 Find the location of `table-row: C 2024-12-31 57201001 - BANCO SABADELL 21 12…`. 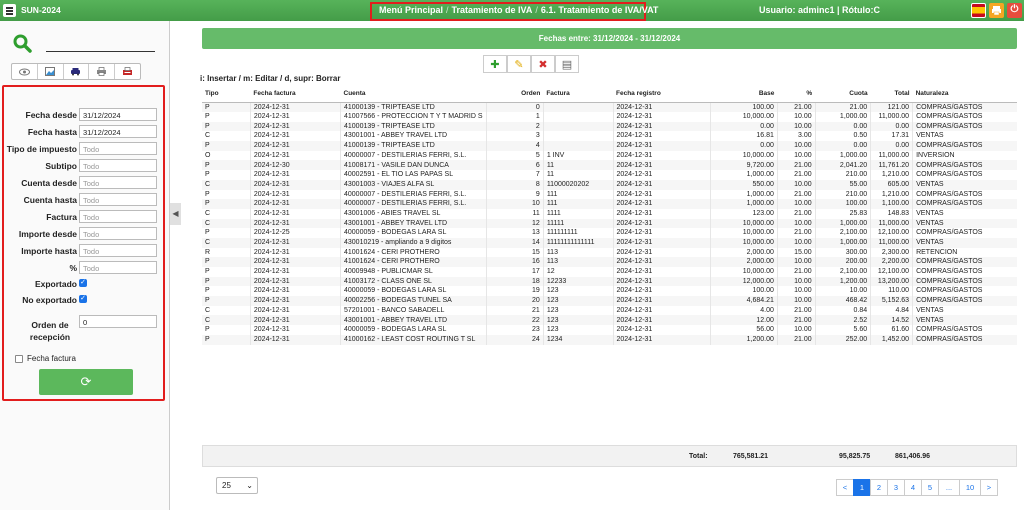

table-row: C 2024-12-31 57201001 - BANCO SABADELL 21 12… is located at coordinates (609, 310).